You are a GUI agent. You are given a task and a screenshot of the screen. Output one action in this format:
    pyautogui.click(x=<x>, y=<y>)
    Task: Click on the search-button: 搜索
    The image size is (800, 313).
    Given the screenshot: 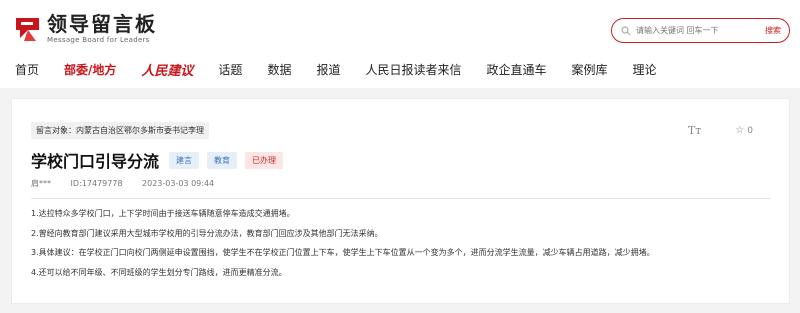 What is the action you would take?
    pyautogui.click(x=773, y=30)
    